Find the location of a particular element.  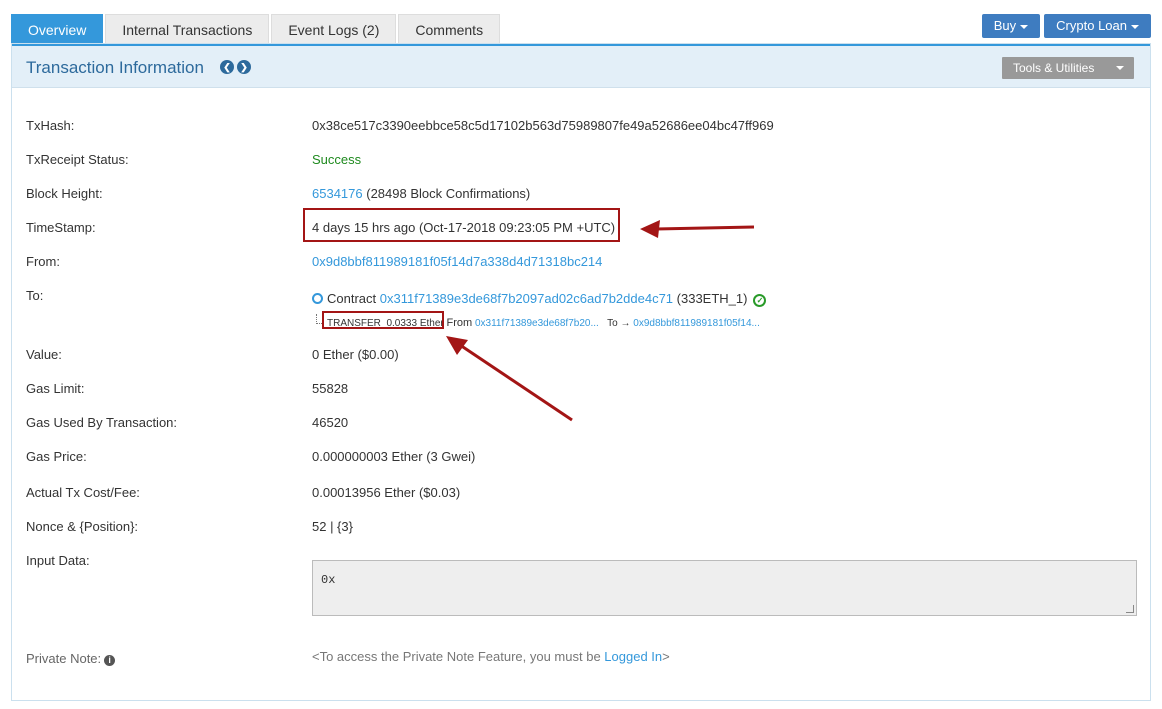

from-label: From: is located at coordinates (43, 261).